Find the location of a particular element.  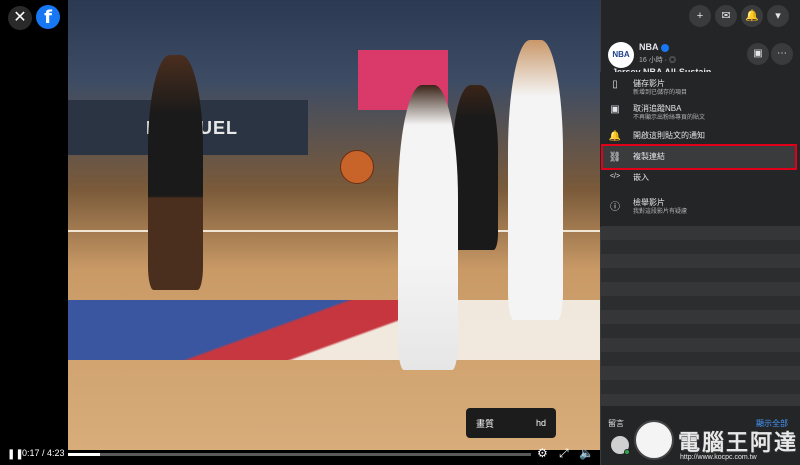

online-status-icon is located at coordinates (627, 452).